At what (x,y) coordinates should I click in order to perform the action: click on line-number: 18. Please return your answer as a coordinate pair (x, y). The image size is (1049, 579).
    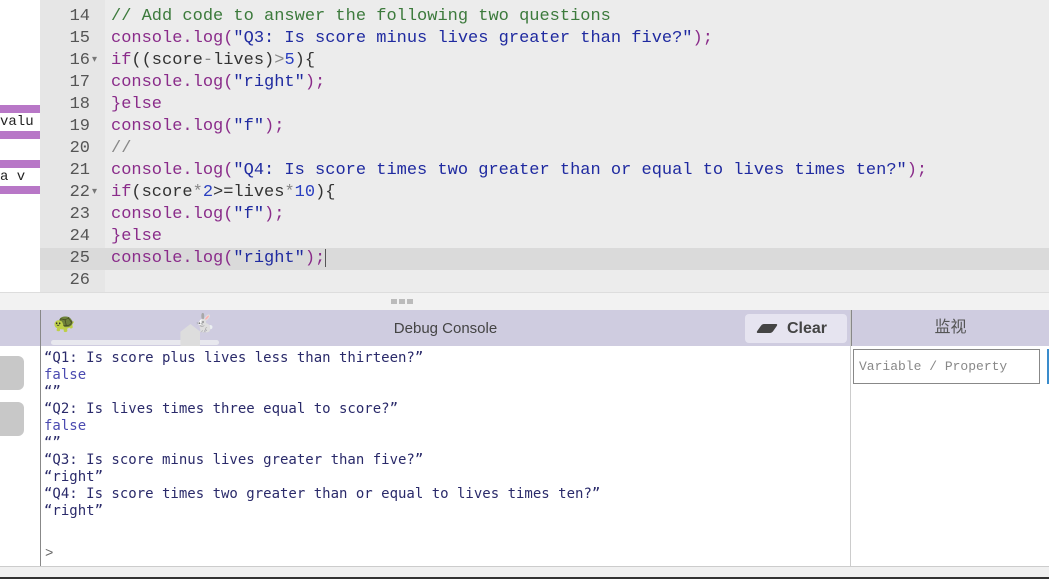
    Looking at the image, I should click on (79, 104).